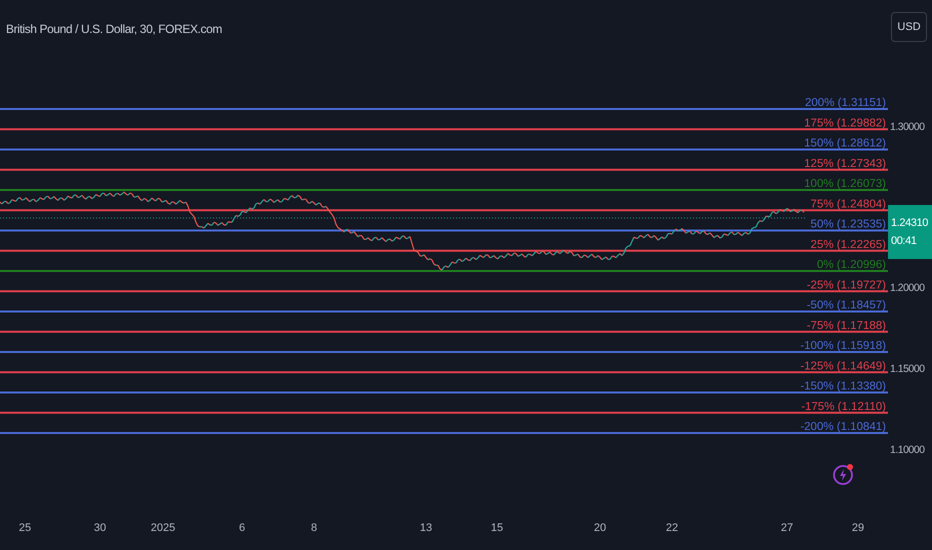 The image size is (932, 550). Describe the element at coordinates (426, 528) in the screenshot. I see `time-label: 13` at that location.